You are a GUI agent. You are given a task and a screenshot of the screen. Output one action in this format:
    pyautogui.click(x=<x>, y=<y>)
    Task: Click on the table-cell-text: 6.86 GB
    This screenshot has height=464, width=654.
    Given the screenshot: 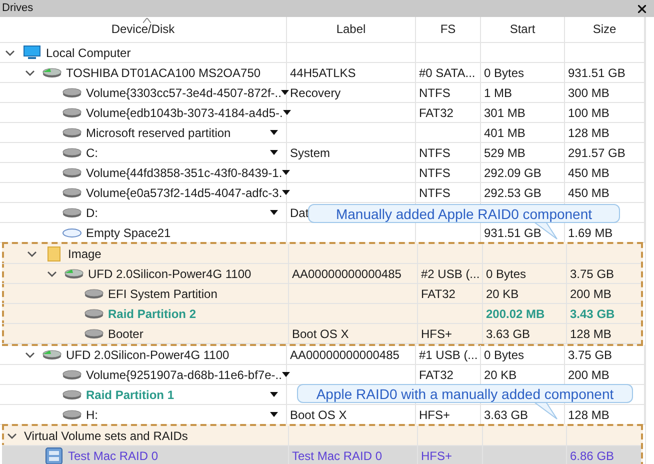 What is the action you would take?
    pyautogui.click(x=592, y=456)
    